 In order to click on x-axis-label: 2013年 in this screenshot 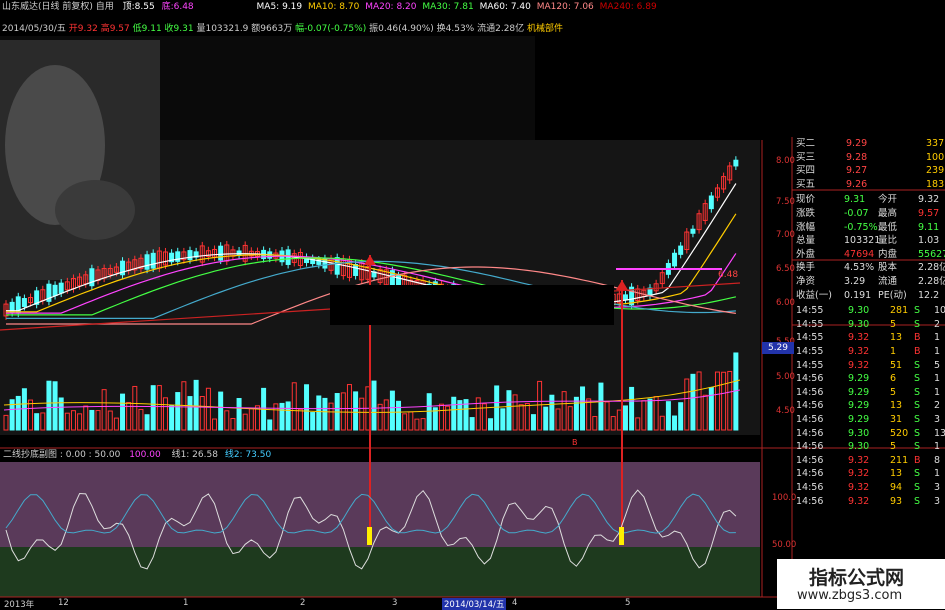, I will do `click(19, 605)`.